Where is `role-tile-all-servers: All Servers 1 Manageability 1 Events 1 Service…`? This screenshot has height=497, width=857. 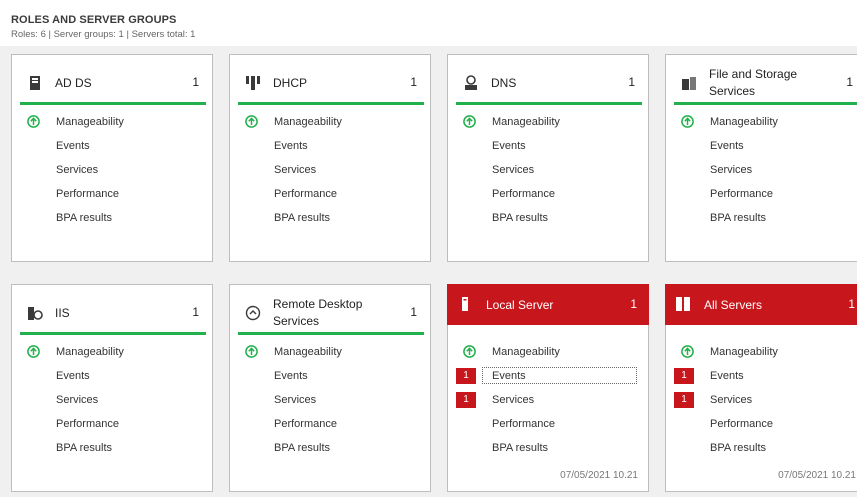
role-tile-all-servers: All Servers 1 Manageability 1 Events 1 Service… is located at coordinates (761, 388).